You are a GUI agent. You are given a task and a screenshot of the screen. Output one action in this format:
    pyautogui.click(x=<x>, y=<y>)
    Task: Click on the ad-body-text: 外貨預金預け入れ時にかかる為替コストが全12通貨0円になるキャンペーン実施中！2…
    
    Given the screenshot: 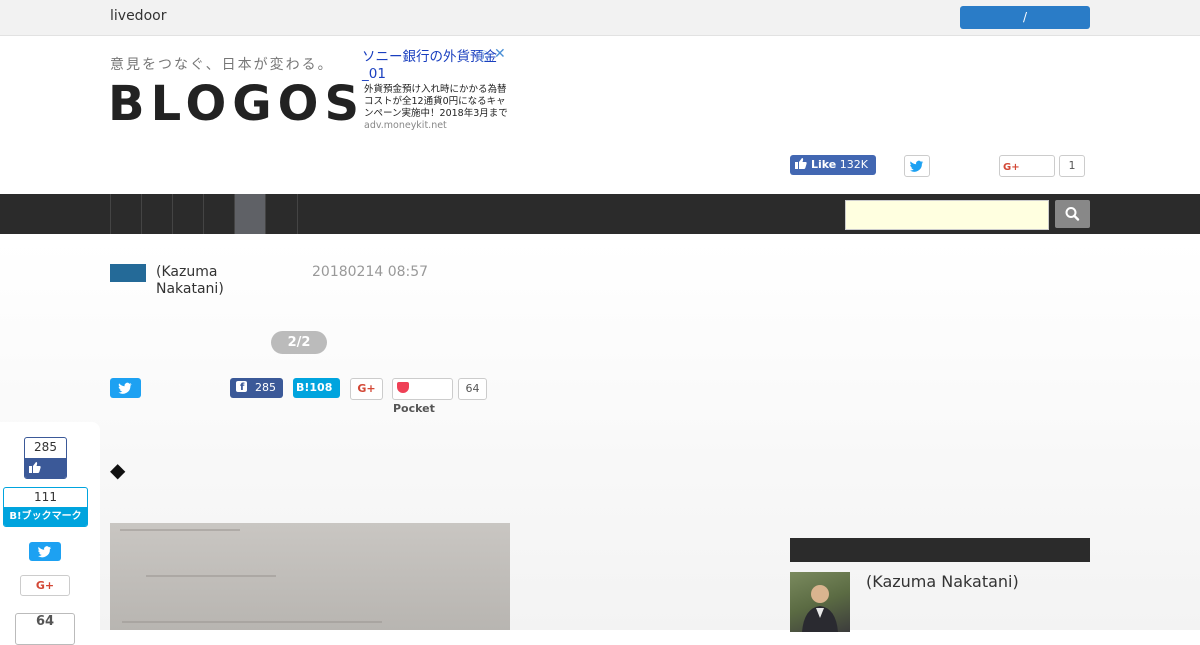 What is the action you would take?
    pyautogui.click(x=436, y=101)
    